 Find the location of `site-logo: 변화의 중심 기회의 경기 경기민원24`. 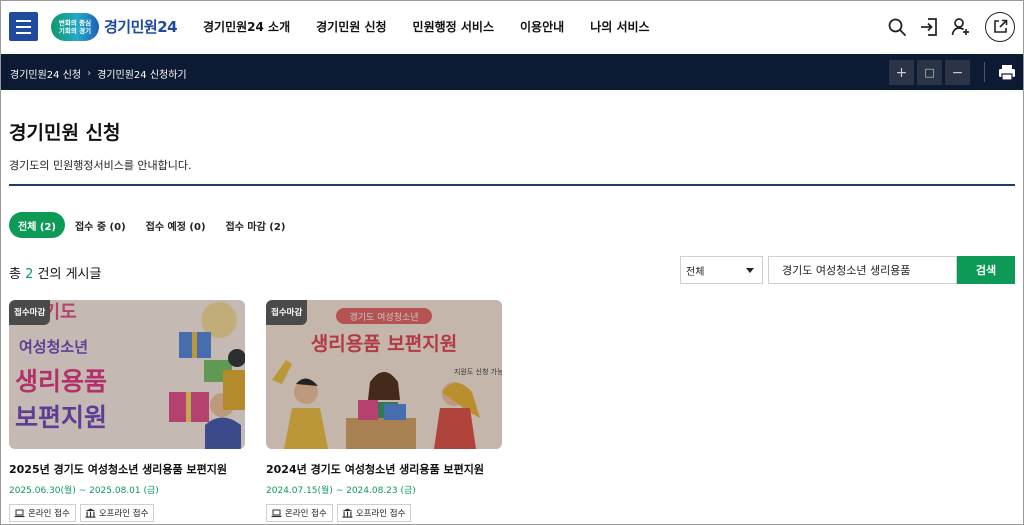

site-logo: 변화의 중심 기회의 경기 경기민원24 is located at coordinates (114, 26).